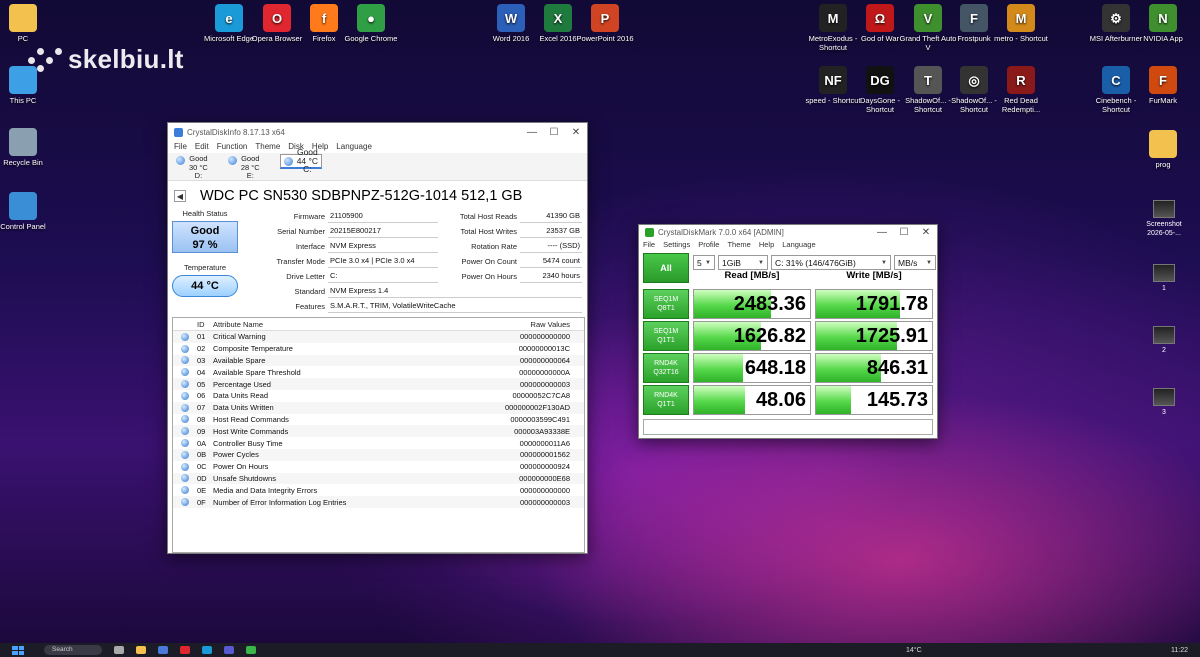  What do you see at coordinates (207, 650) in the screenshot?
I see `edge-icon` at bounding box center [207, 650].